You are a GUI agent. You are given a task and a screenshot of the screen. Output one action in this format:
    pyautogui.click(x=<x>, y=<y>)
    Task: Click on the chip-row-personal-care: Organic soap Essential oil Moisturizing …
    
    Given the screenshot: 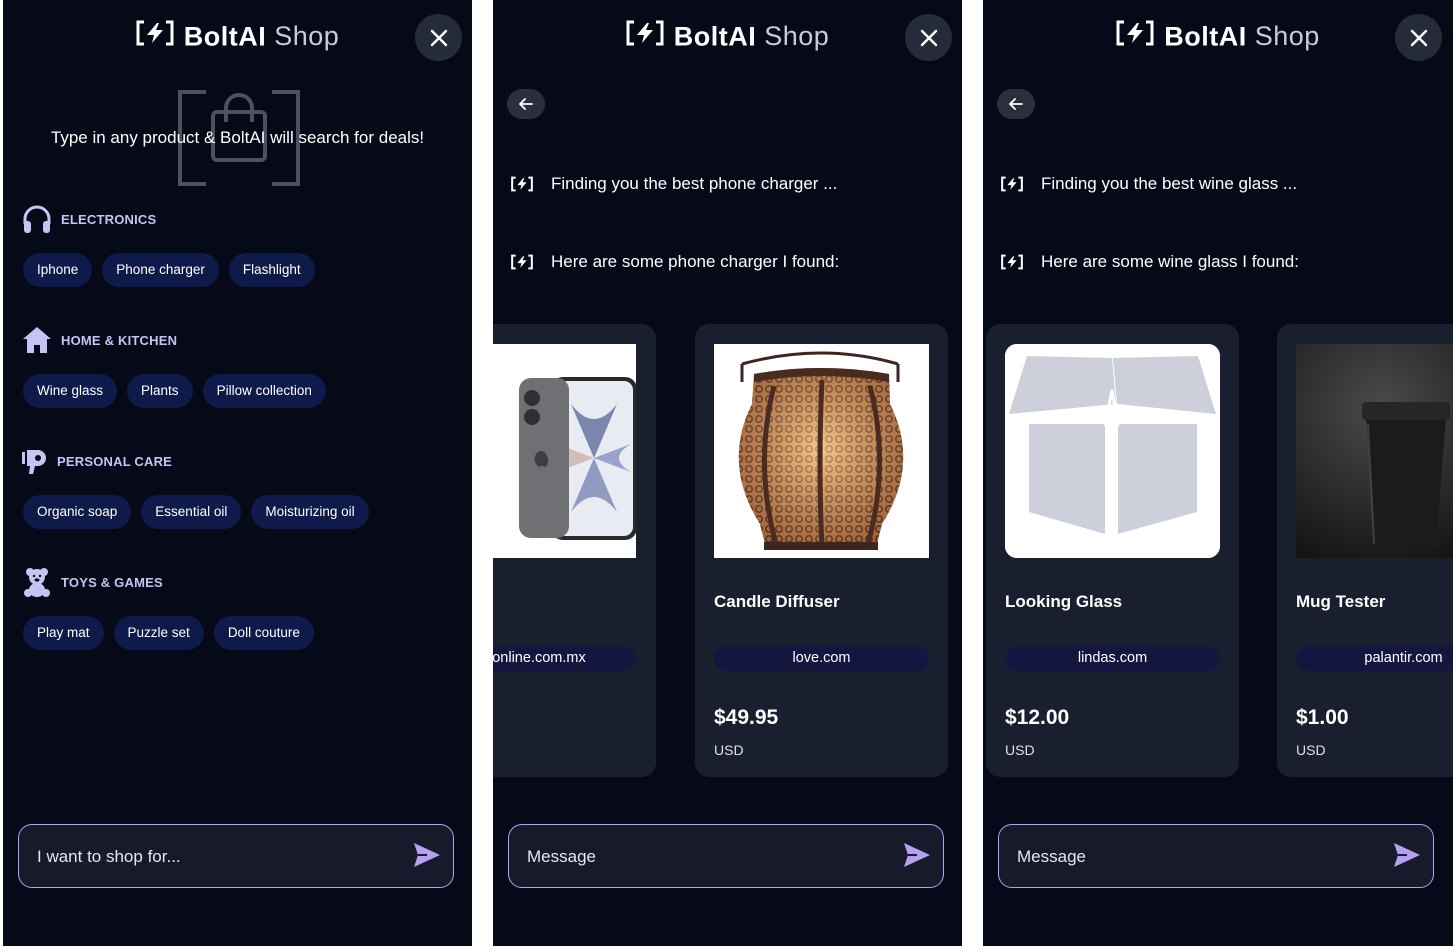 What is the action you would take?
    pyautogui.click(x=196, y=512)
    